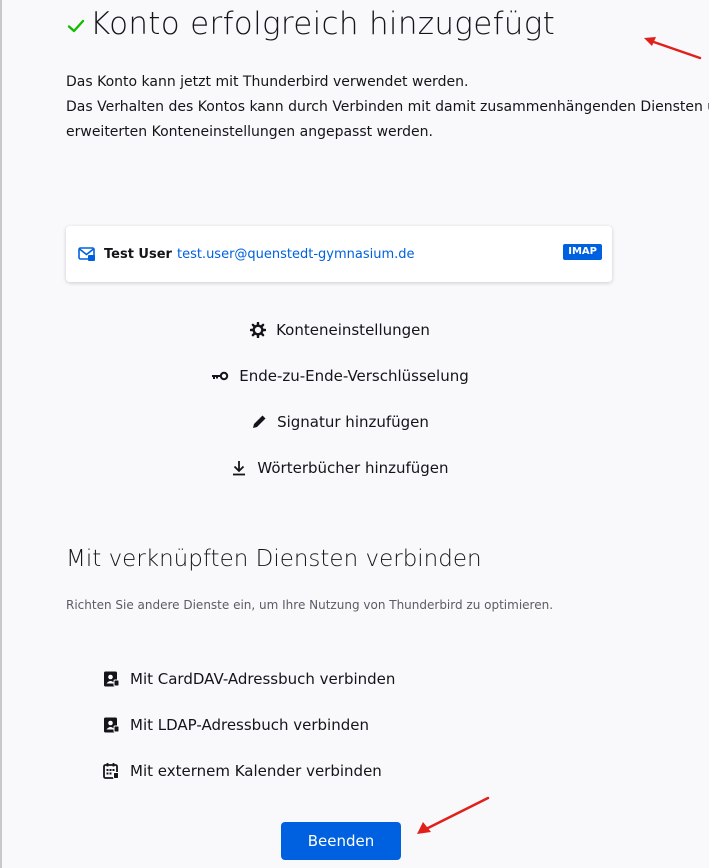 The image size is (709, 868). I want to click on connect-carddav-link: Mit CardDAV-Adressbuch verbinden, so click(248, 679).